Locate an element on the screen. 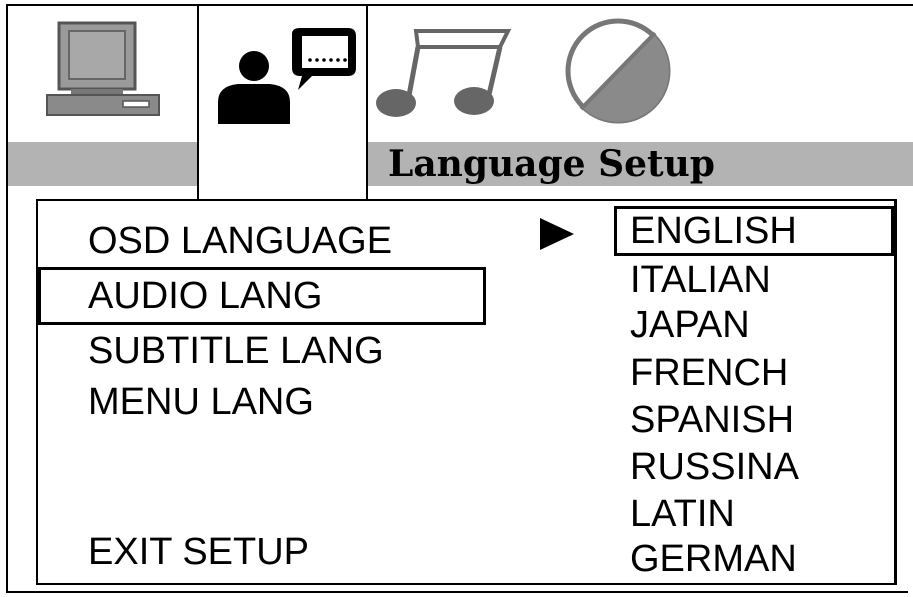 The image size is (913, 597). menu-item-menu-lang: MENU LANG is located at coordinates (201, 402).